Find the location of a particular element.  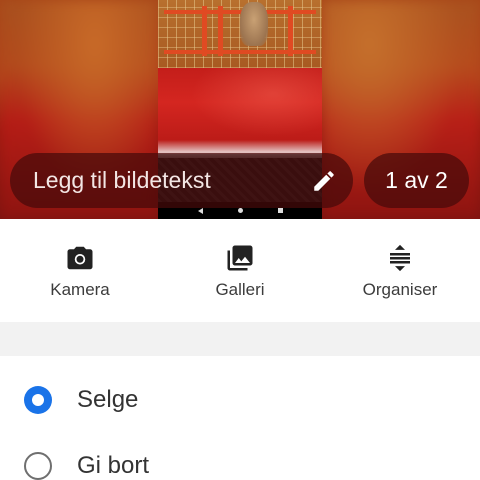

cage-rail is located at coordinates (240, 52).